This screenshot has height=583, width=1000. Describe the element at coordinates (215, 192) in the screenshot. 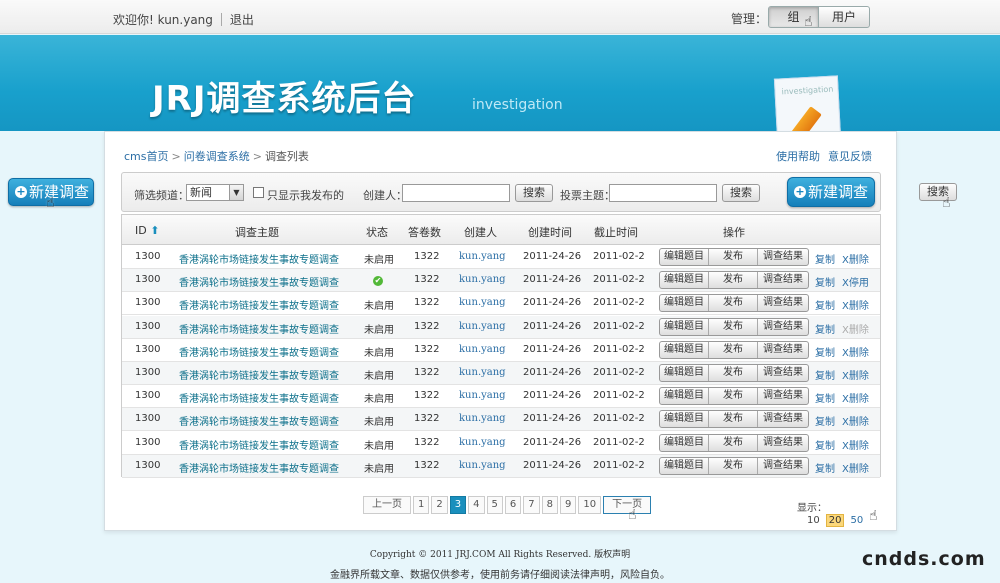

I see `channel-select: 新闻 ▼` at that location.